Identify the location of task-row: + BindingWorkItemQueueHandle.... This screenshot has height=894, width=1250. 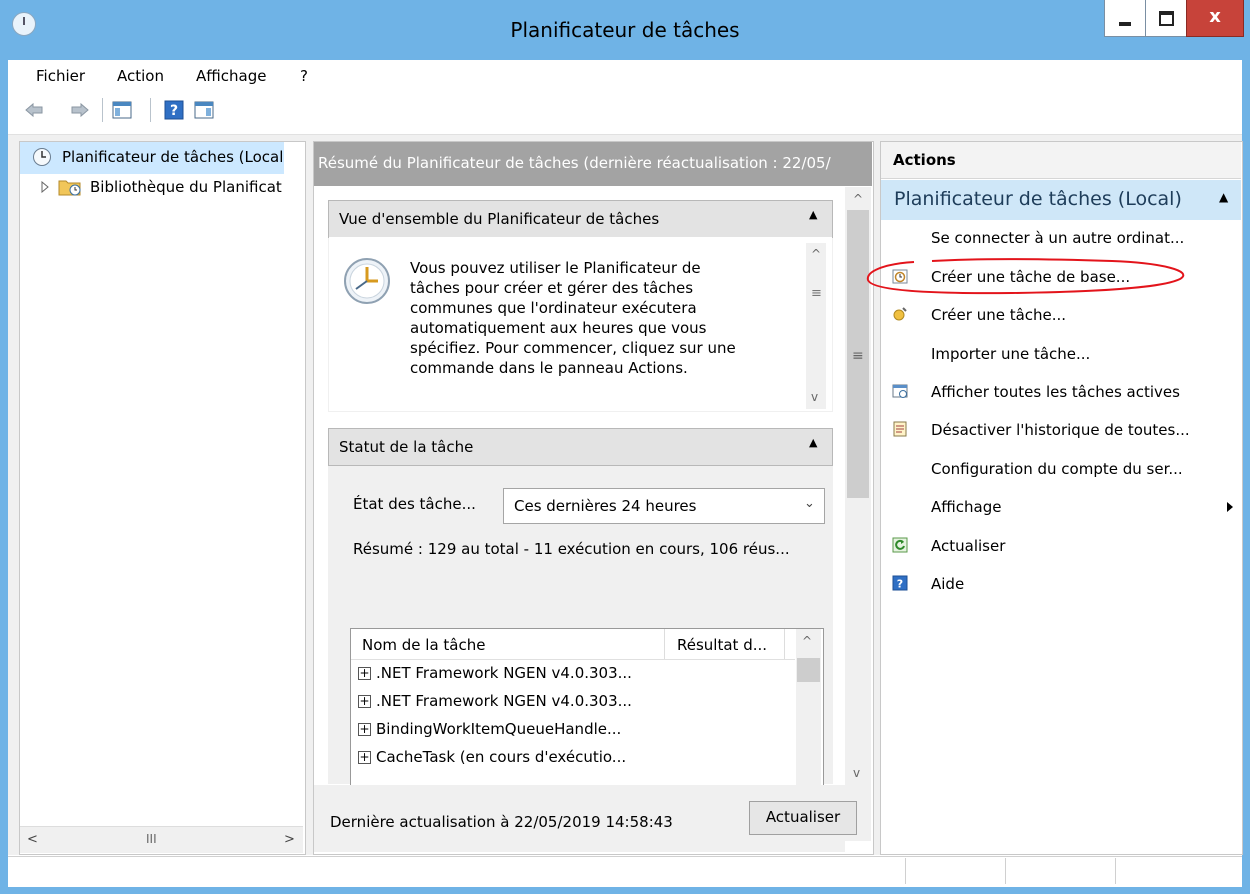
(489, 729).